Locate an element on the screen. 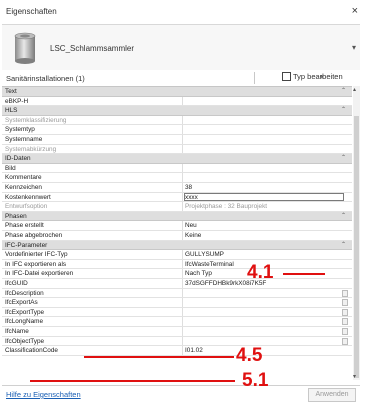 Image resolution: width=366 pixels, height=405 pixels. property-name: Phase abgebrochen is located at coordinates (34, 235).